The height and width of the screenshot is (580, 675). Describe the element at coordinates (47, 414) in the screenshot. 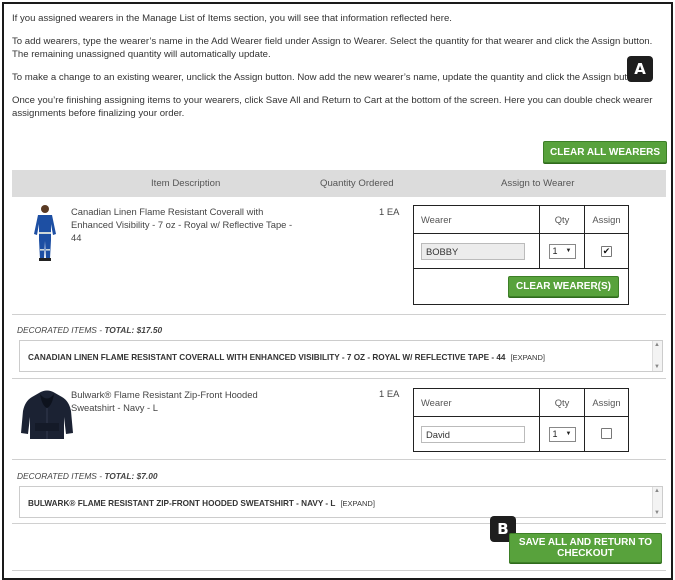

I see `sweatshirt-image` at that location.